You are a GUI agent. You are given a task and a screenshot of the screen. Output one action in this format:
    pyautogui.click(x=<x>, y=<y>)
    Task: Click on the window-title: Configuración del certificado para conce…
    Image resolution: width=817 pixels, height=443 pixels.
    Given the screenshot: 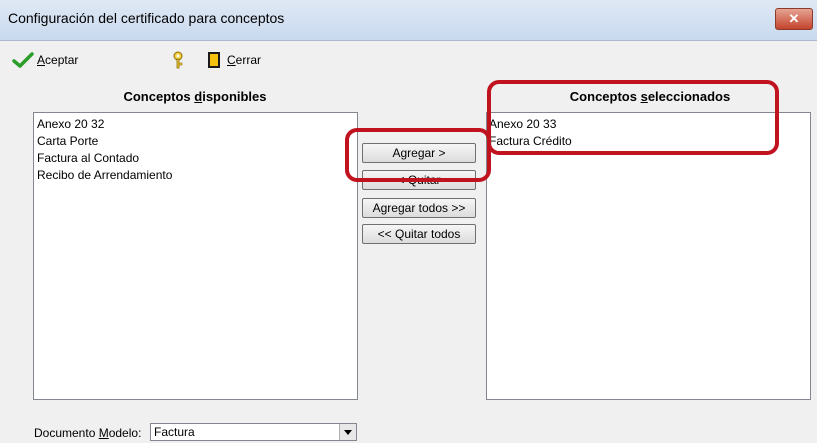 What is the action you would take?
    pyautogui.click(x=146, y=18)
    